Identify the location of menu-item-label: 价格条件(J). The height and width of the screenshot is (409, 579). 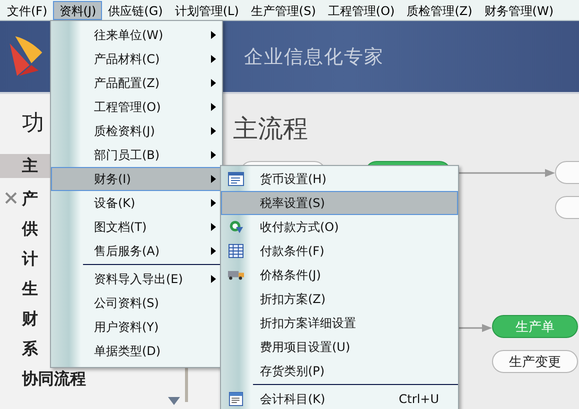
(290, 275).